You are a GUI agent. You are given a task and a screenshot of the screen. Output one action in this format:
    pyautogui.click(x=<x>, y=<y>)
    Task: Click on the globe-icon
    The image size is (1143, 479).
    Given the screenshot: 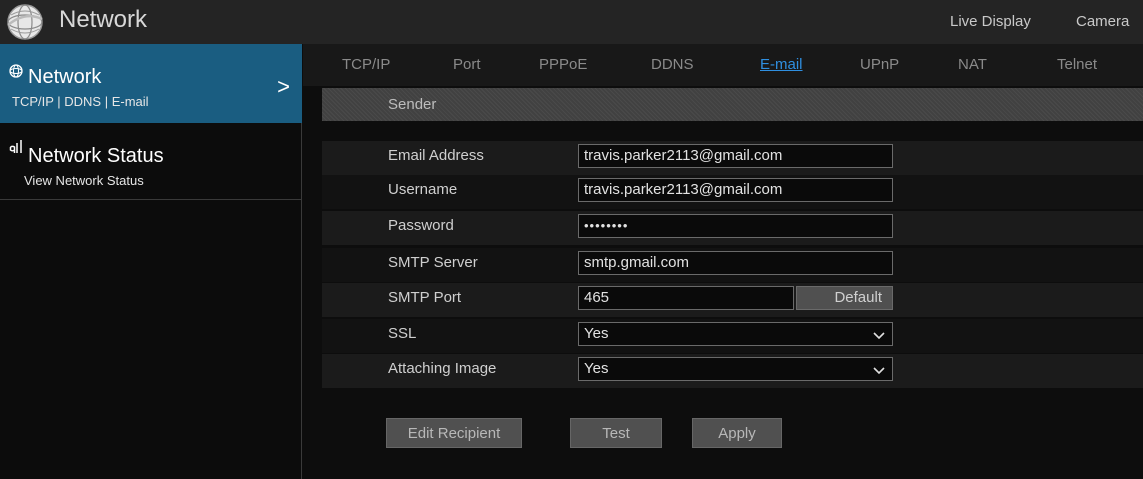 What is the action you would take?
    pyautogui.click(x=16, y=71)
    